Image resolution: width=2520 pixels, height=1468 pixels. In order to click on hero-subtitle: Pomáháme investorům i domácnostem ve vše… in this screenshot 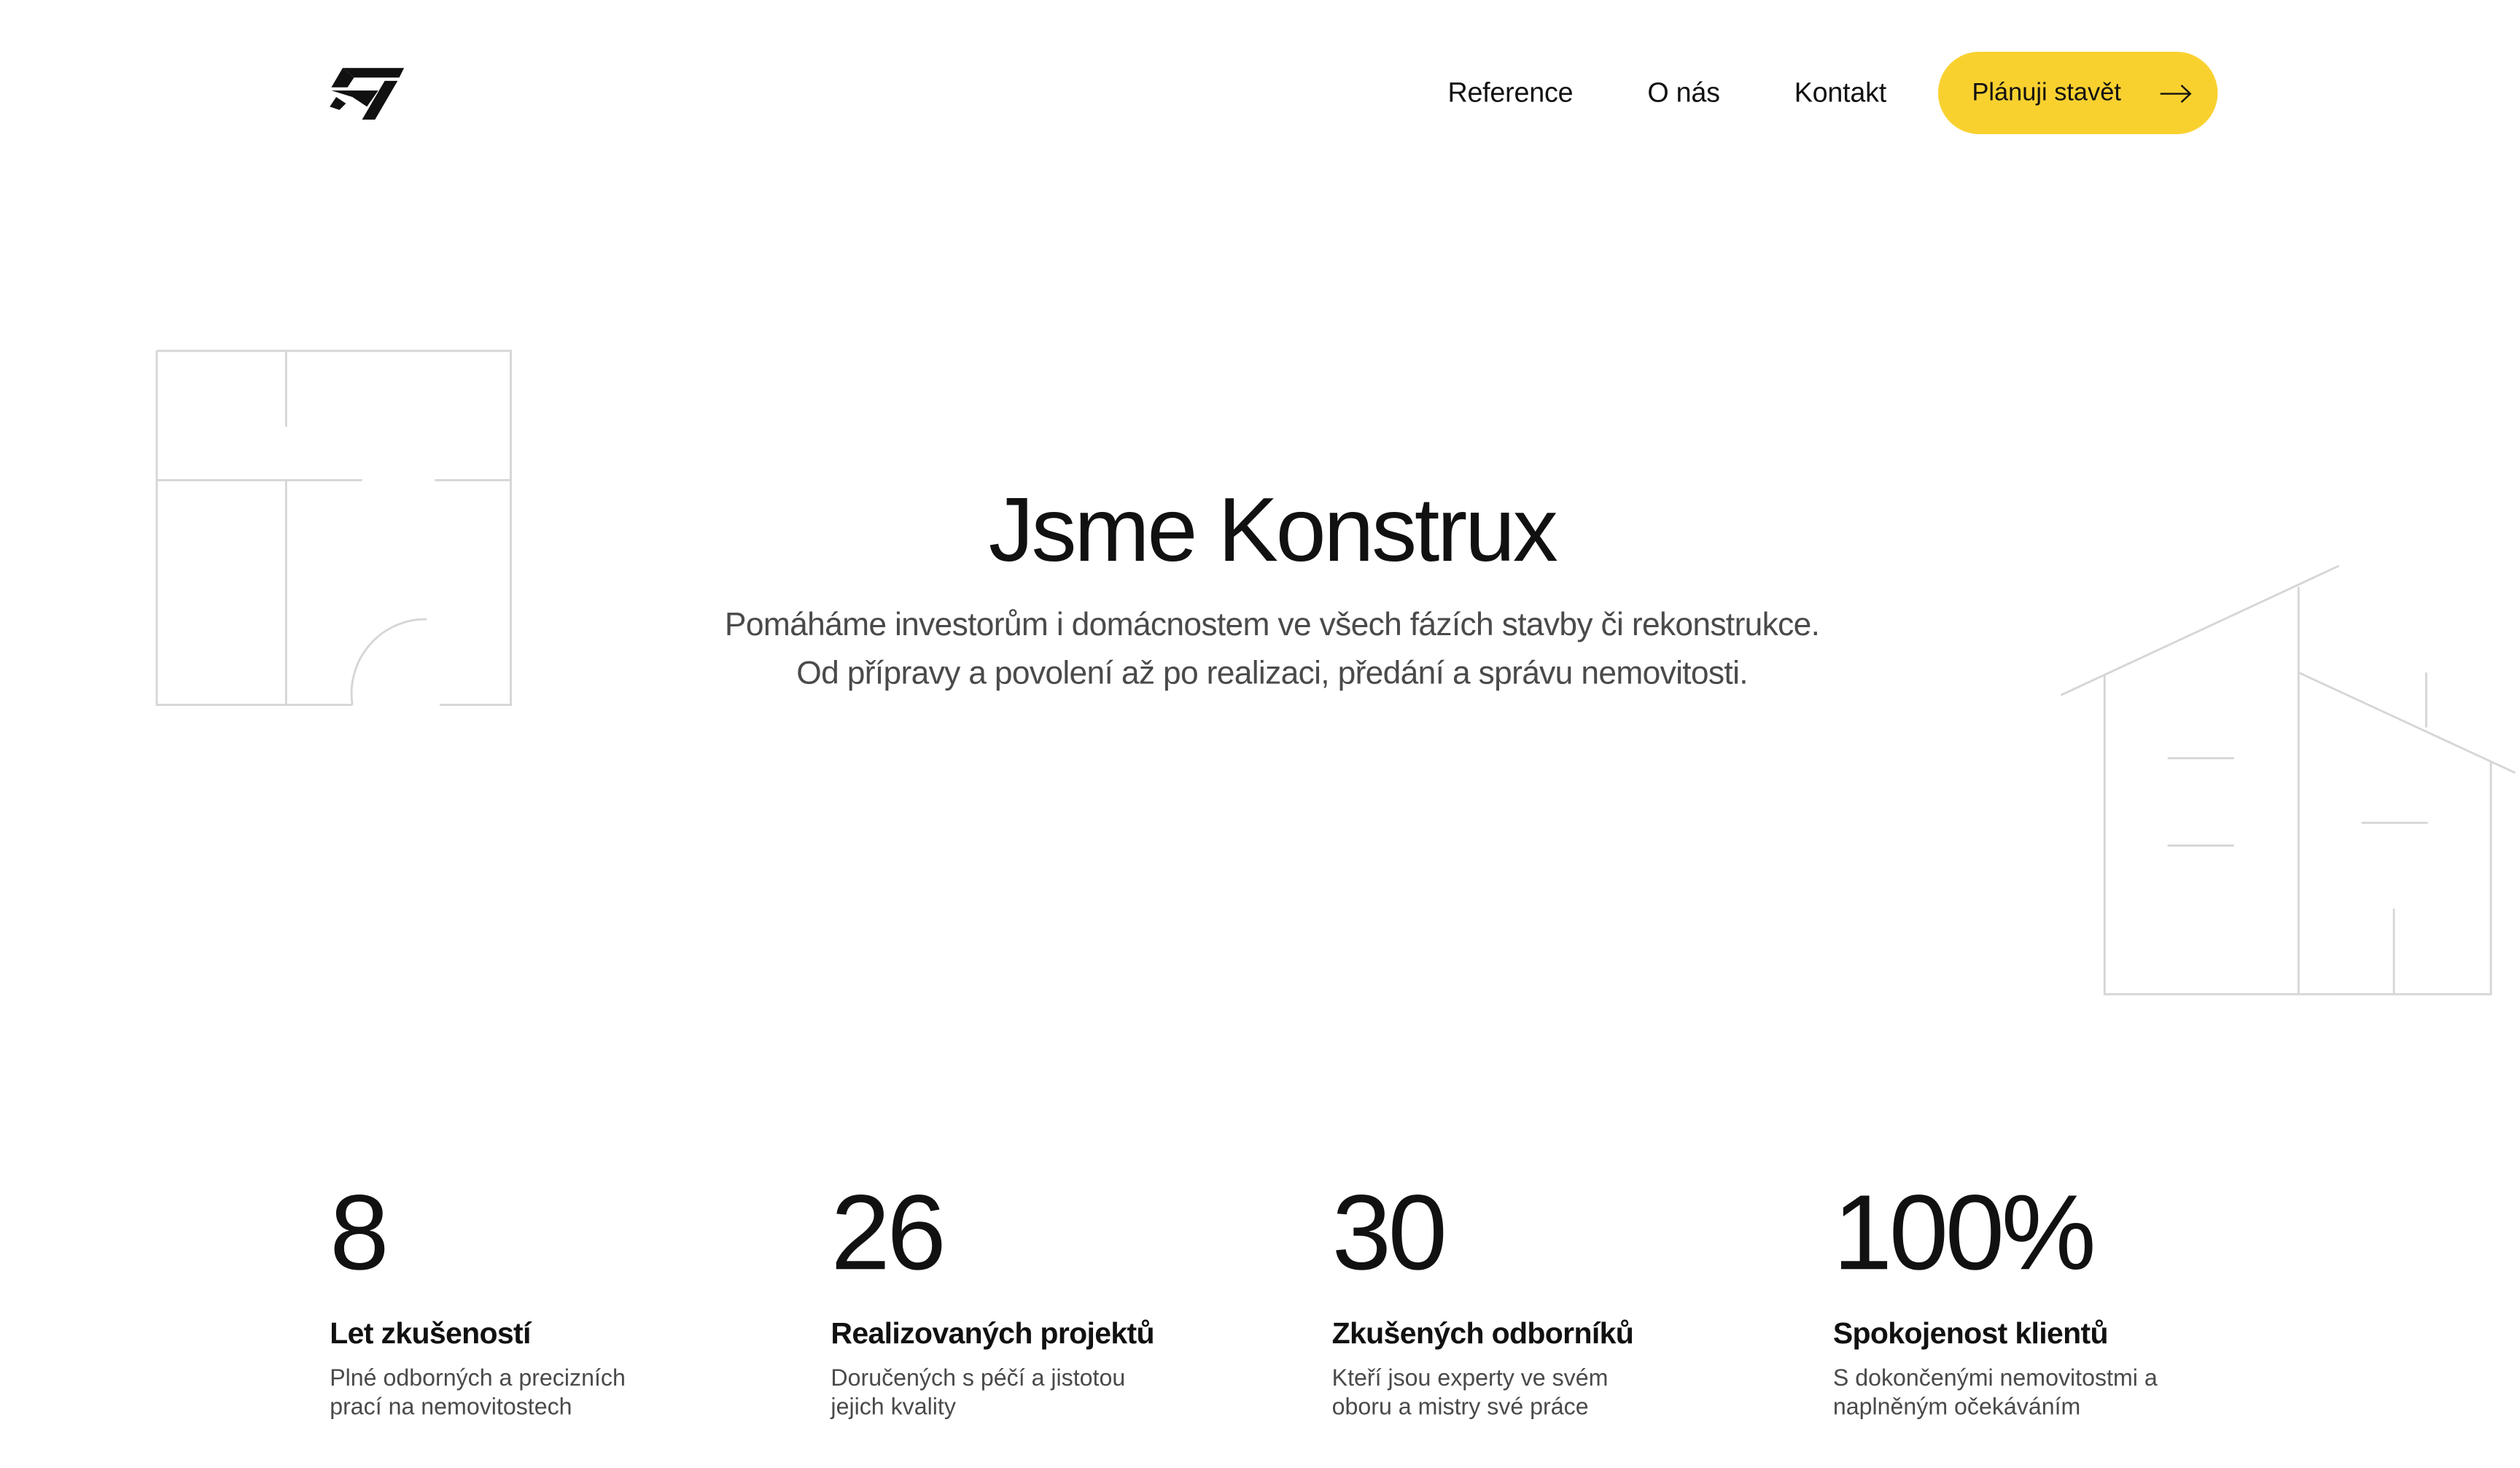, I will do `click(1260, 650)`.